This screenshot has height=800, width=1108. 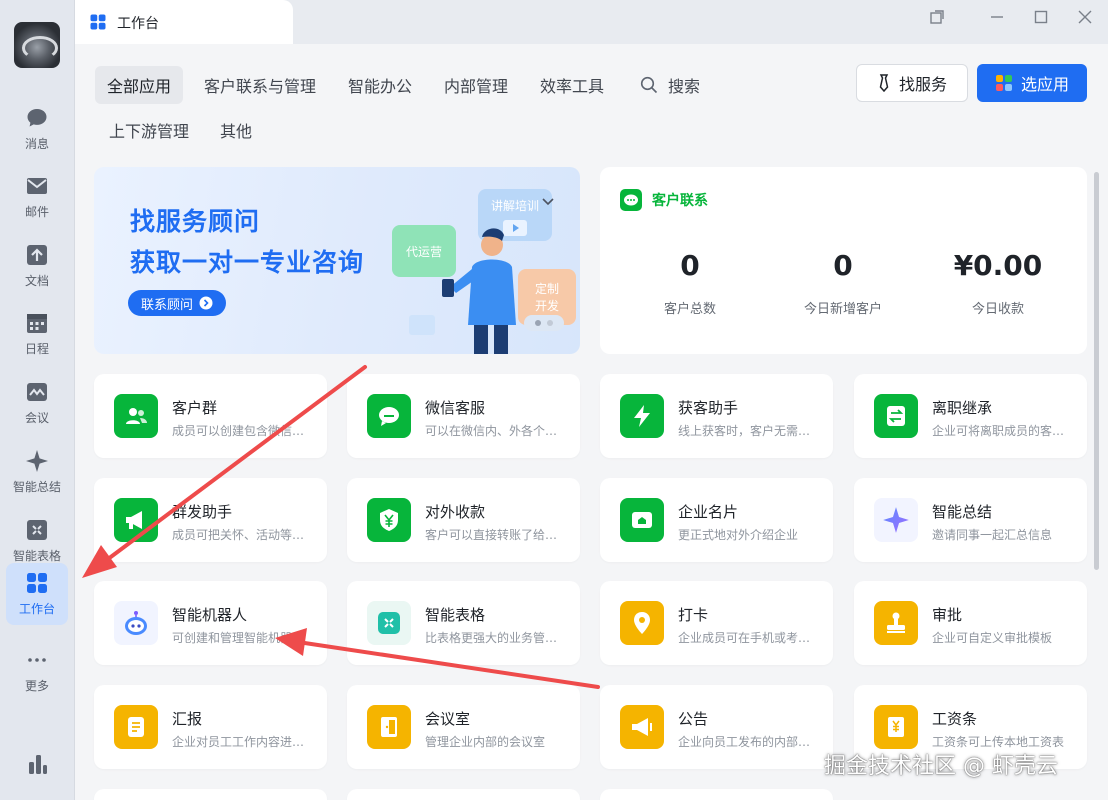 What do you see at coordinates (260, 85) in the screenshot?
I see `tab-customer-contact: 客户联系与管理` at bounding box center [260, 85].